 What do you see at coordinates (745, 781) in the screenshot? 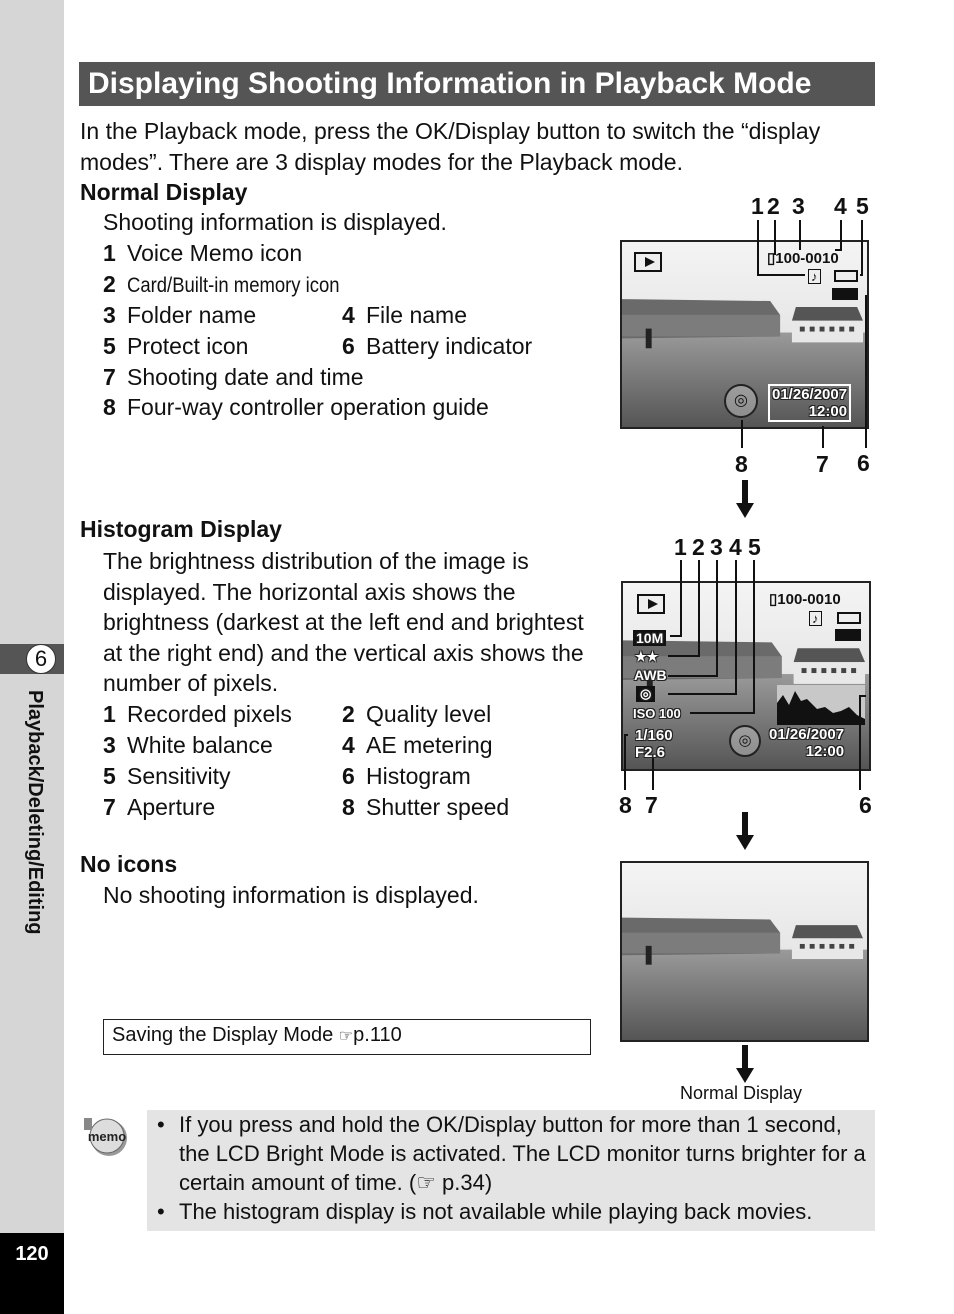
I see `down-arrow-icon` at bounding box center [745, 781].